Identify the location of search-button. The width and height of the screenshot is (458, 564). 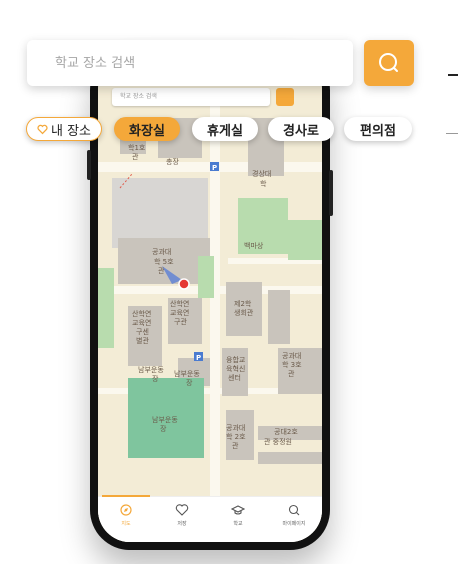
(389, 63).